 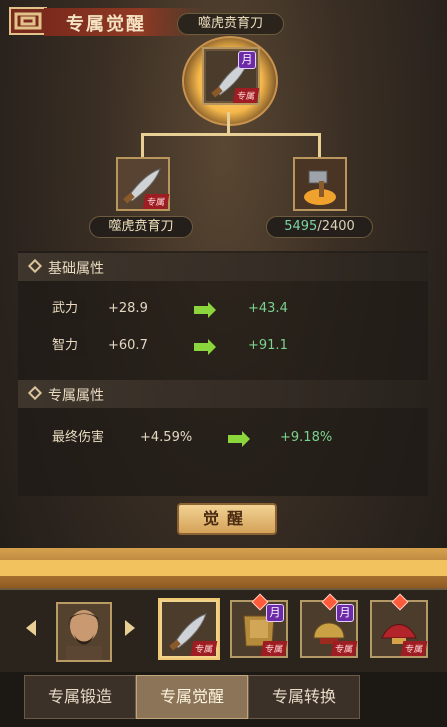 What do you see at coordinates (130, 628) in the screenshot?
I see `next-arrow-icon` at bounding box center [130, 628].